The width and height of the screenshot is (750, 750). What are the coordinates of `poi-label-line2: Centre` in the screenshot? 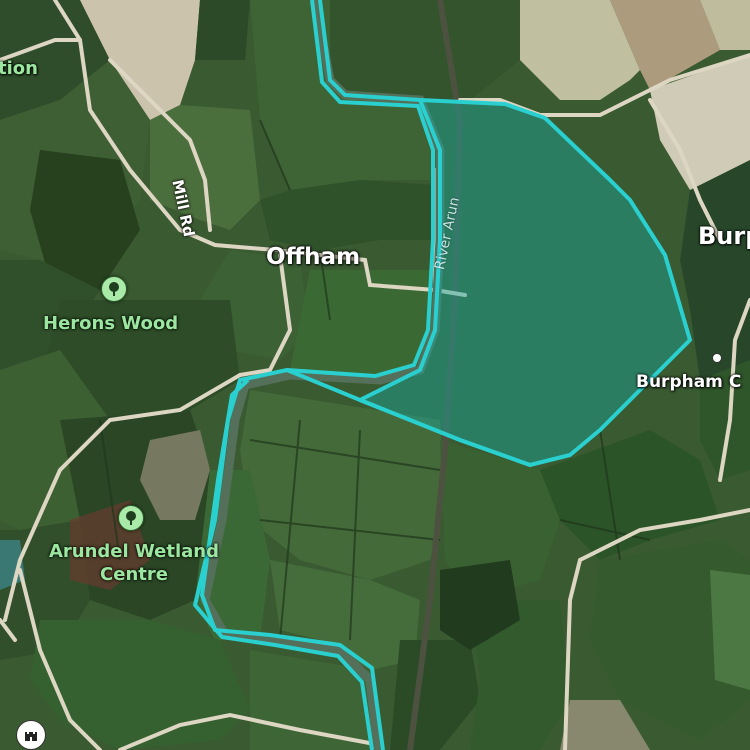 It's located at (134, 574).